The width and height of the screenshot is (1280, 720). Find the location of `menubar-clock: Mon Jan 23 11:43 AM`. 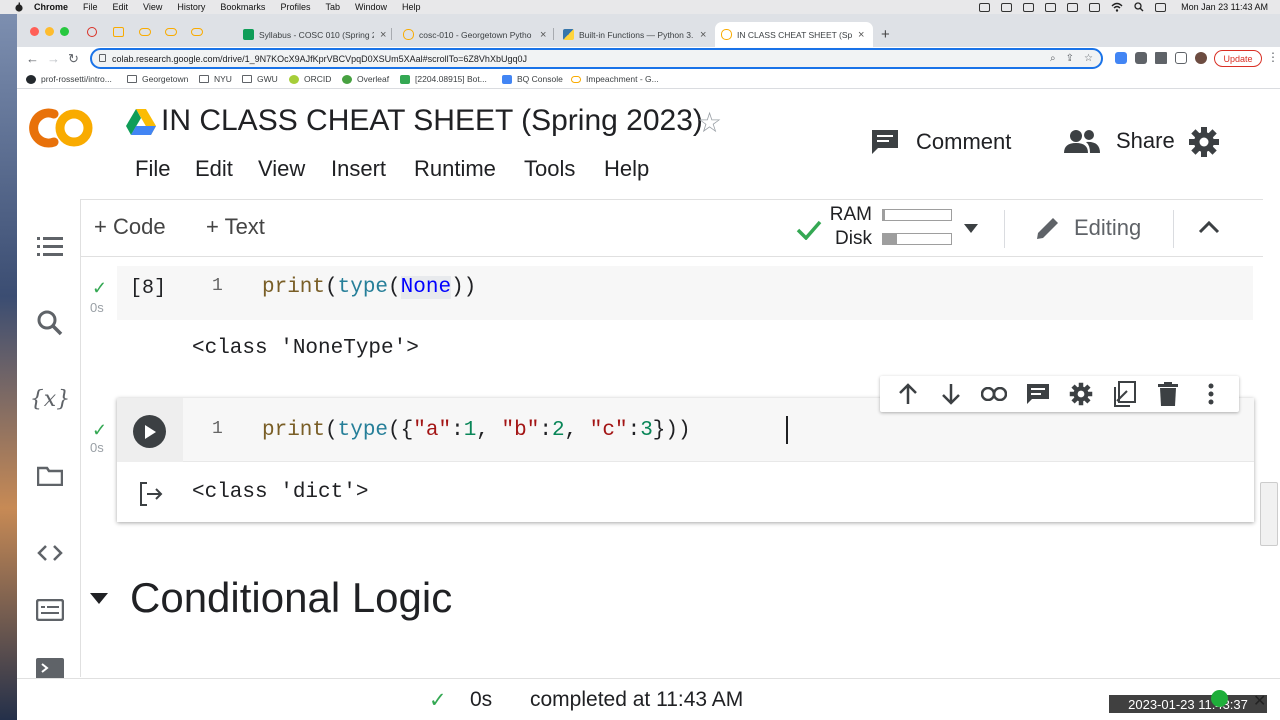

menubar-clock: Mon Jan 23 11:43 AM is located at coordinates (1224, 7).